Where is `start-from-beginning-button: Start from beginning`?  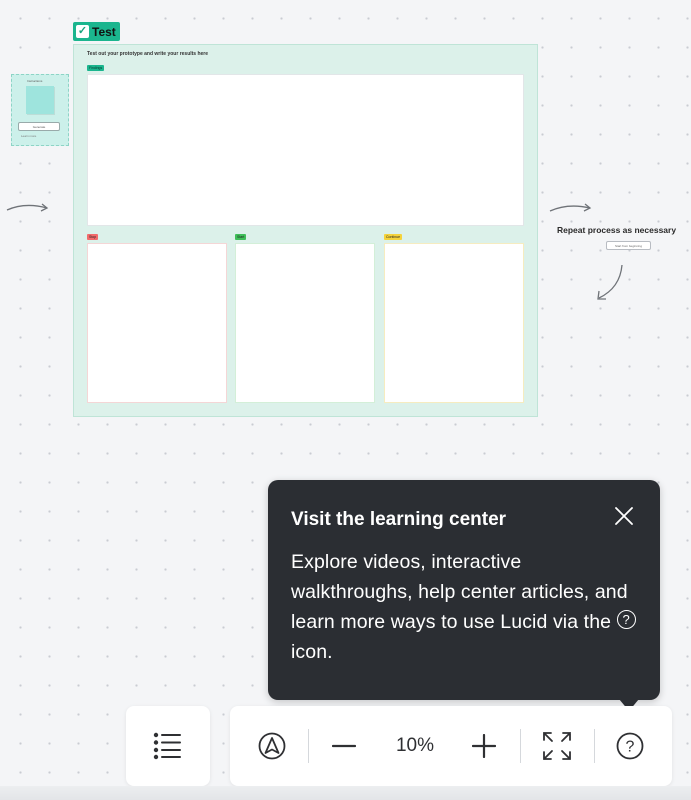 start-from-beginning-button: Start from beginning is located at coordinates (628, 245).